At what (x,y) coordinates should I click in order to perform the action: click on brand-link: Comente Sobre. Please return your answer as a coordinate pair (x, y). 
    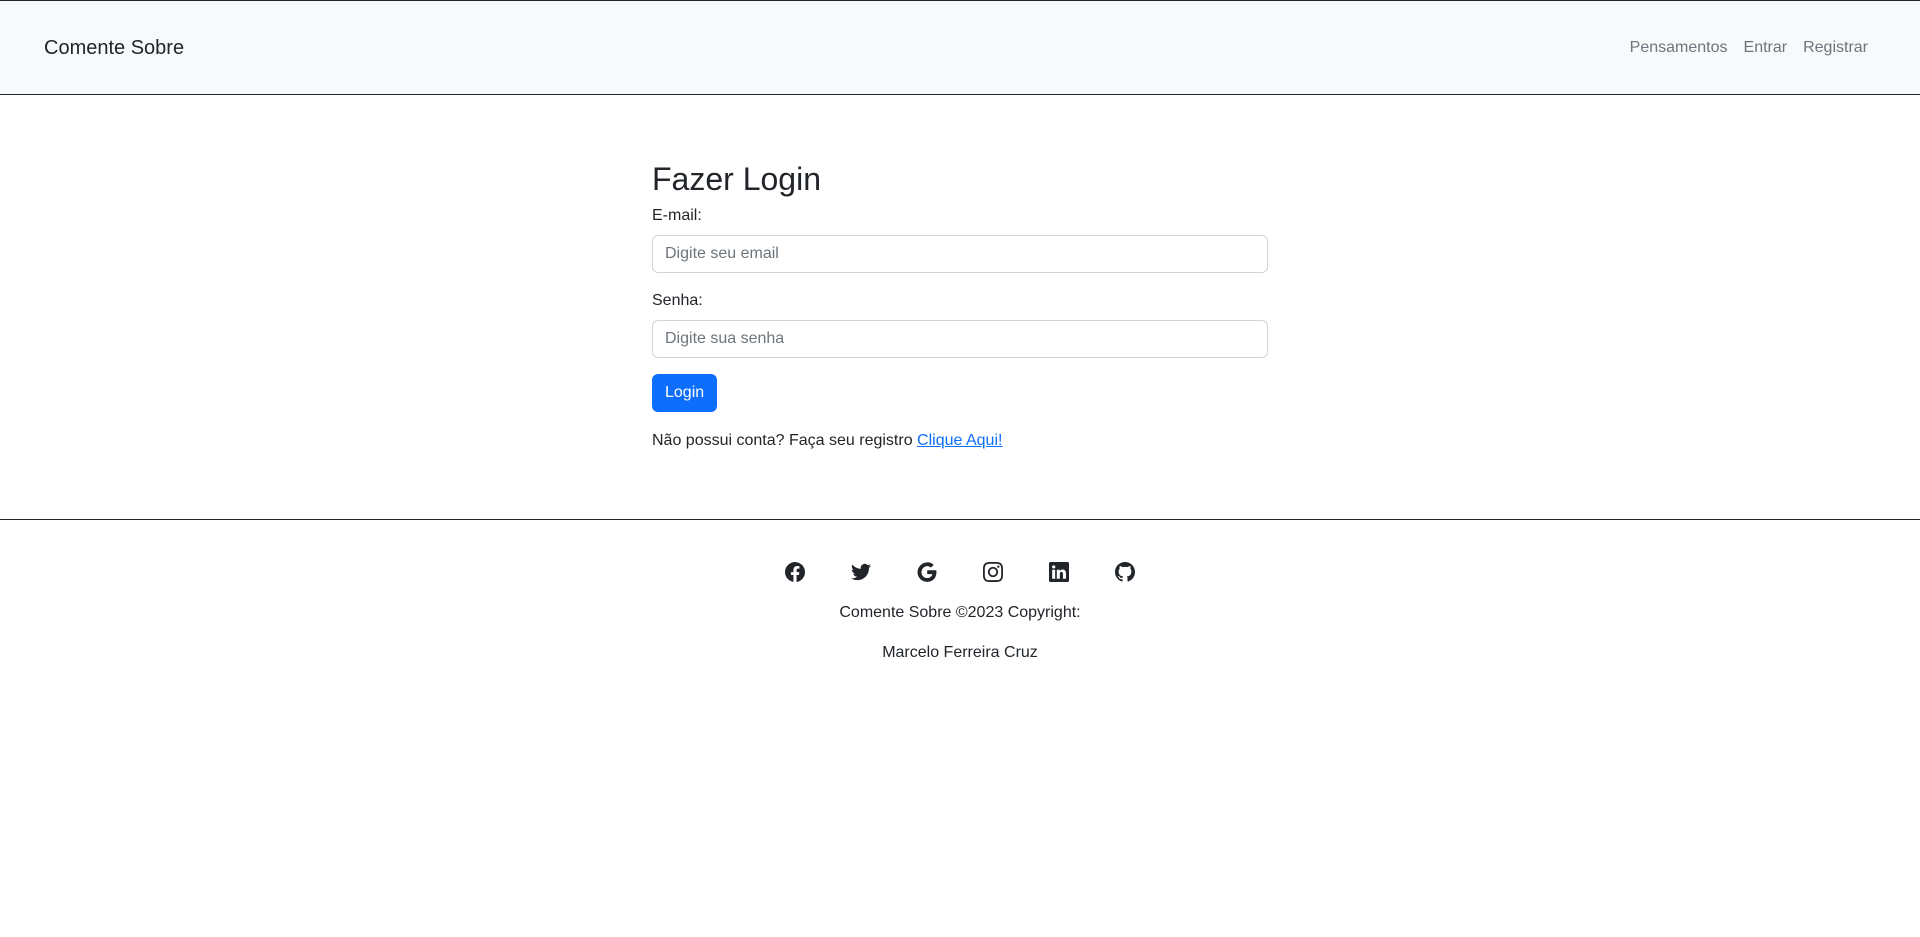
    Looking at the image, I should click on (114, 48).